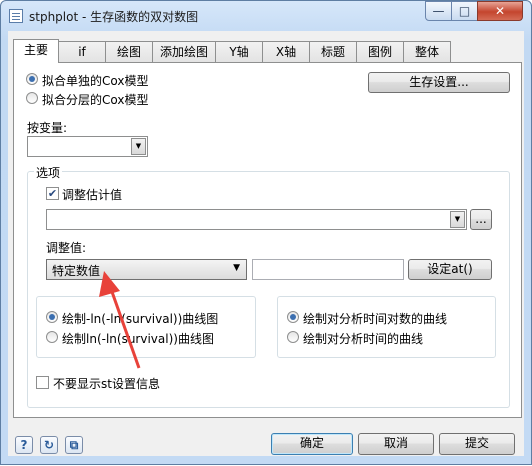  Describe the element at coordinates (293, 317) in the screenshot. I see `radio-plot-log-time` at that location.